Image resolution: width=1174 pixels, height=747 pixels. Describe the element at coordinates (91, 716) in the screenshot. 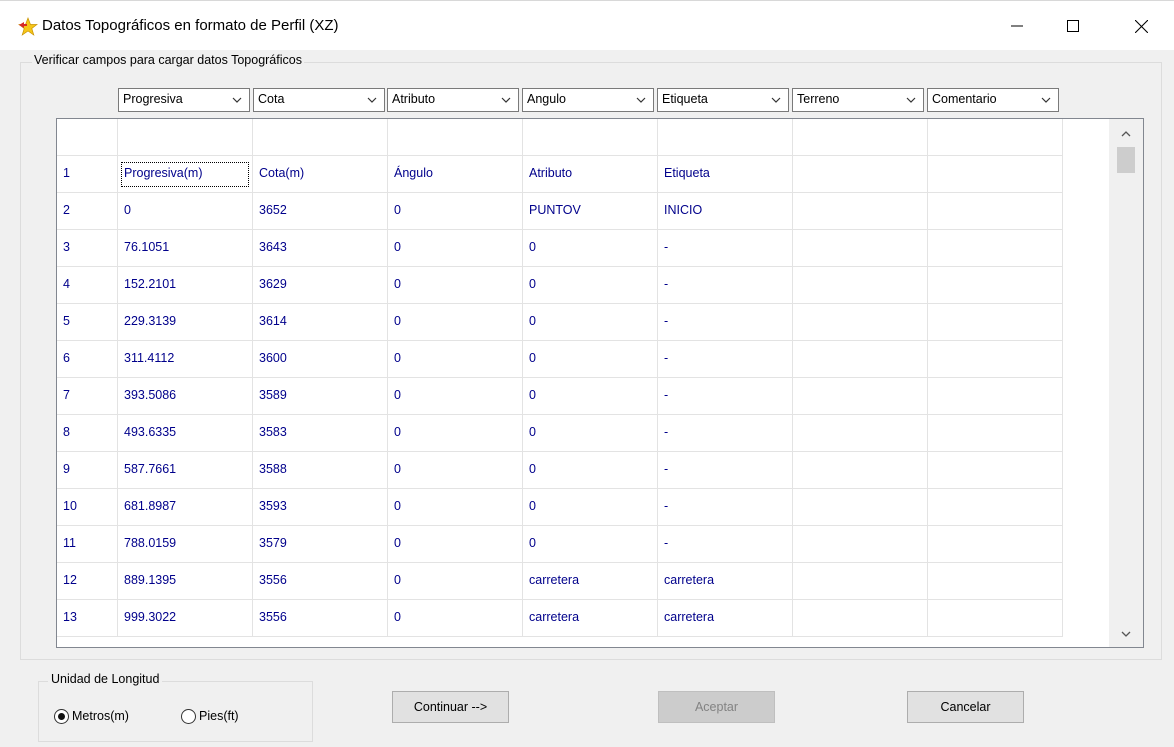

I see `radio-metros: Metros(m)` at that location.